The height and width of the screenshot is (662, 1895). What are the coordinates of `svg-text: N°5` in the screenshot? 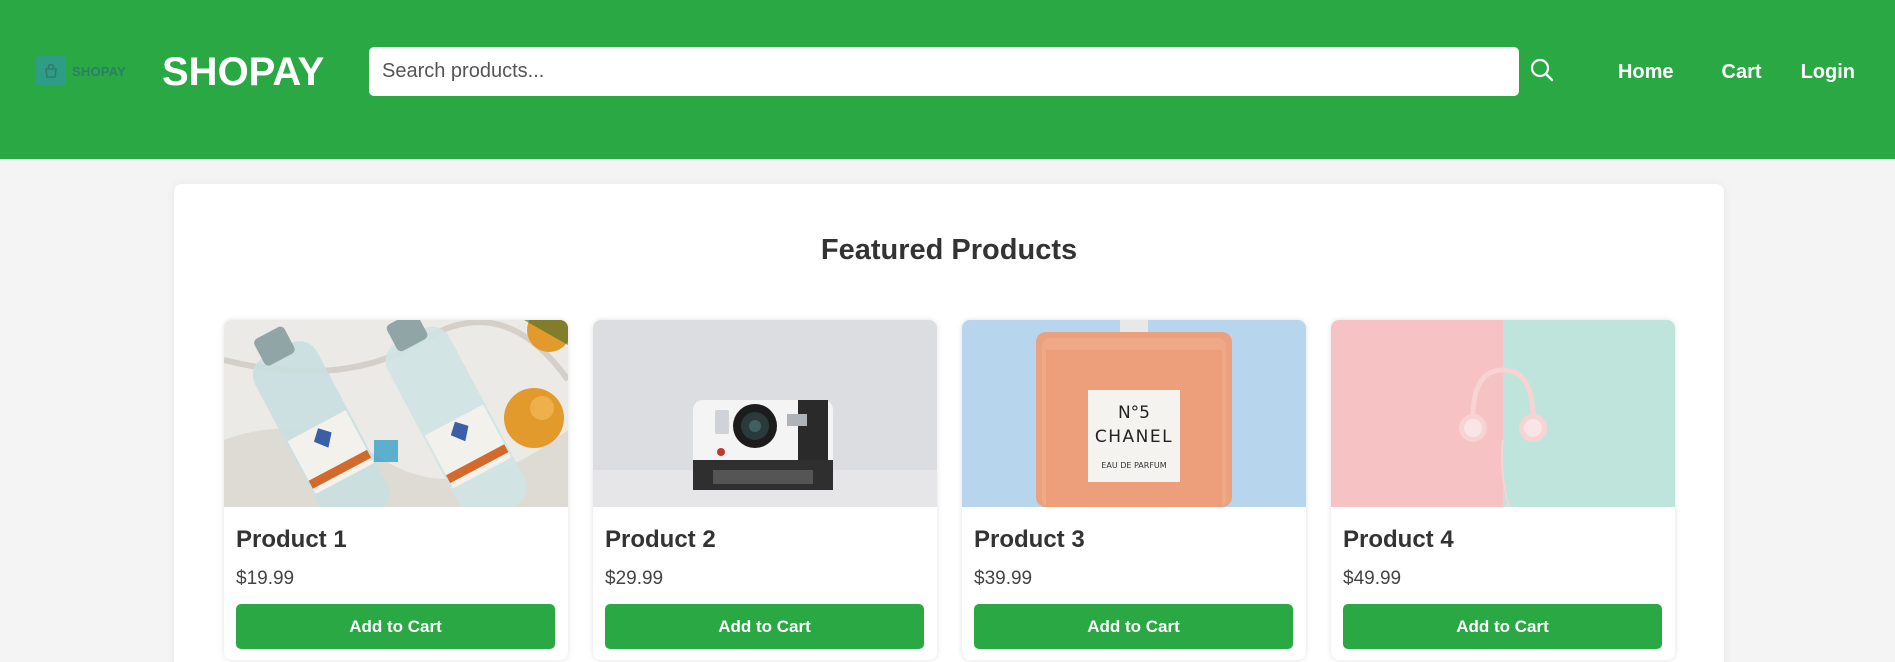 It's located at (1134, 413).